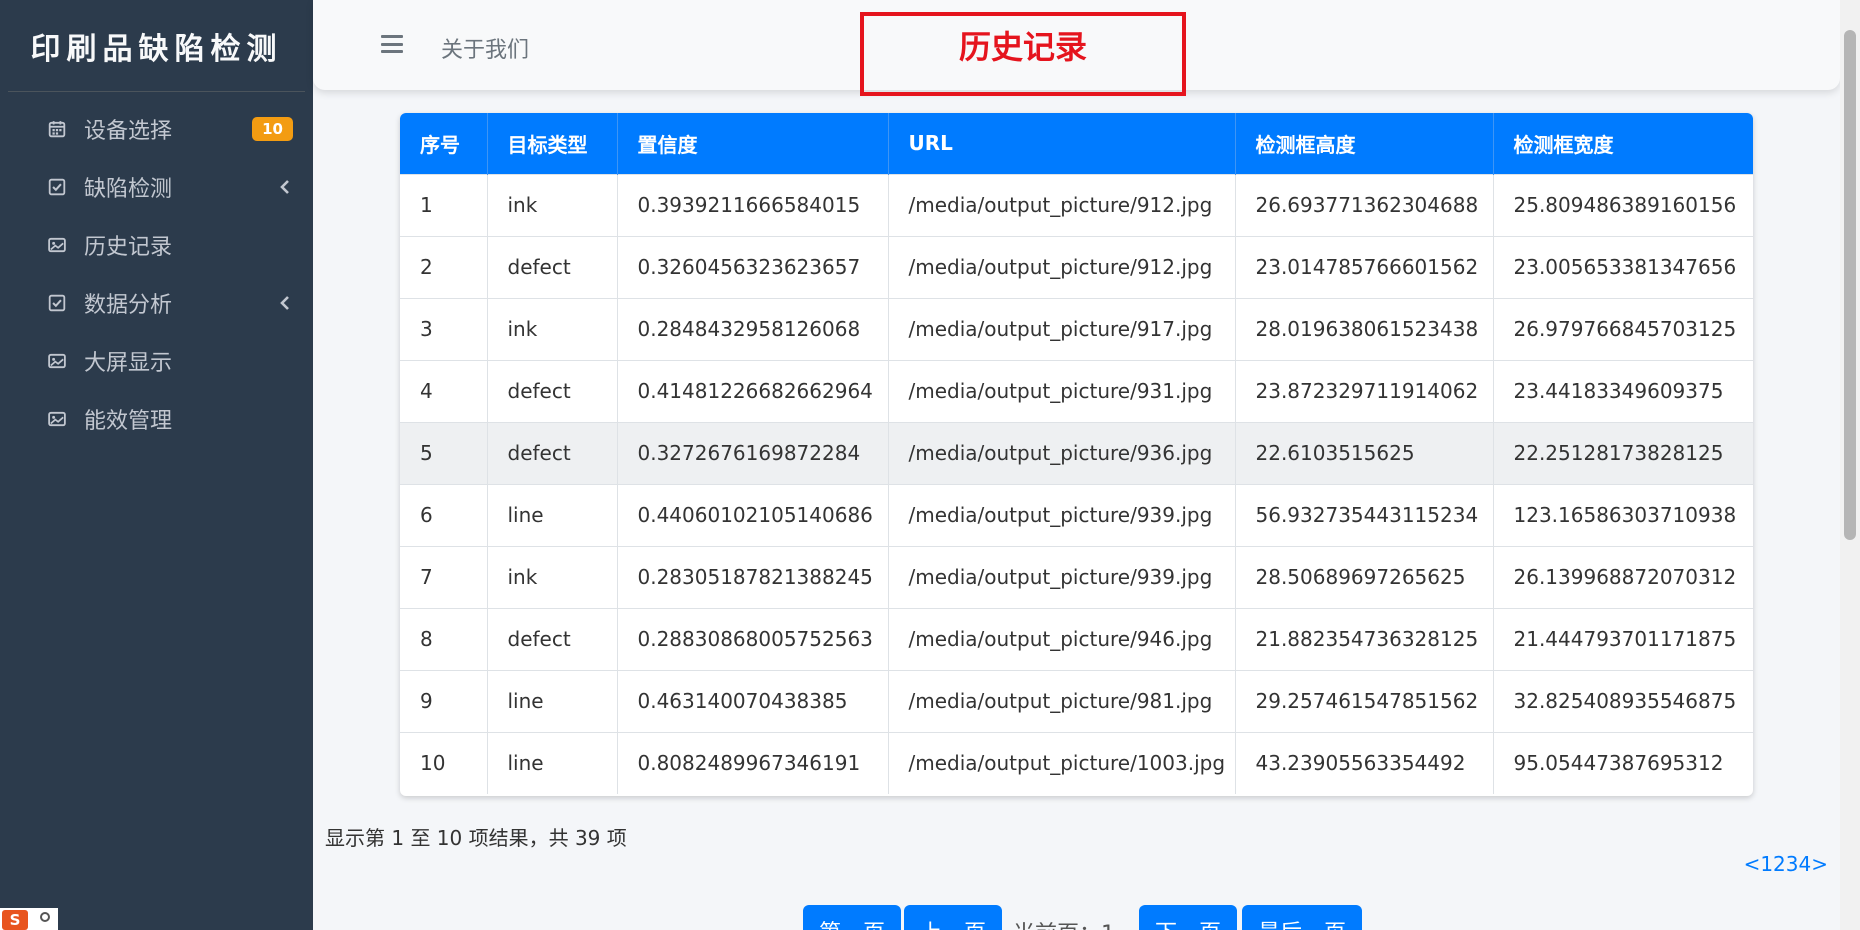 The width and height of the screenshot is (1860, 930). Describe the element at coordinates (1623, 700) in the screenshot. I see `cell-box-width: 32.825408935546875` at that location.